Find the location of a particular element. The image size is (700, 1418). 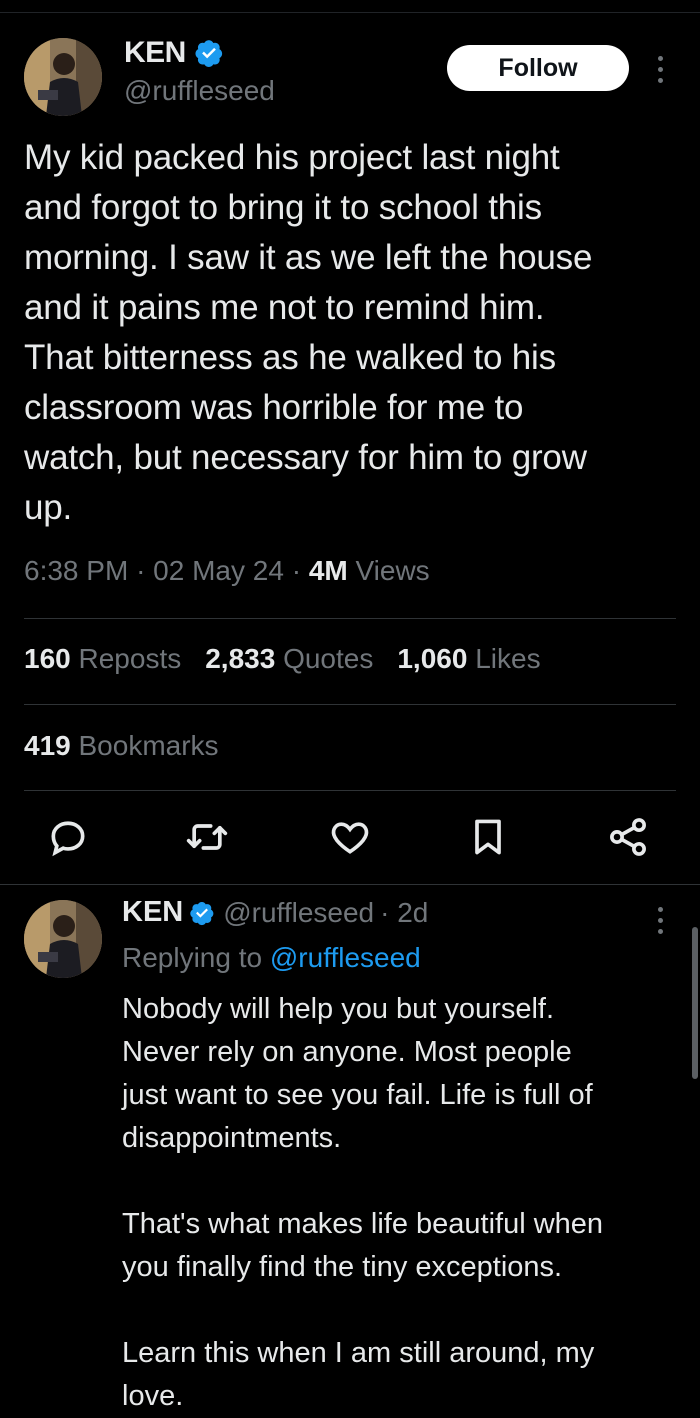

views-count: 4M is located at coordinates (328, 570).